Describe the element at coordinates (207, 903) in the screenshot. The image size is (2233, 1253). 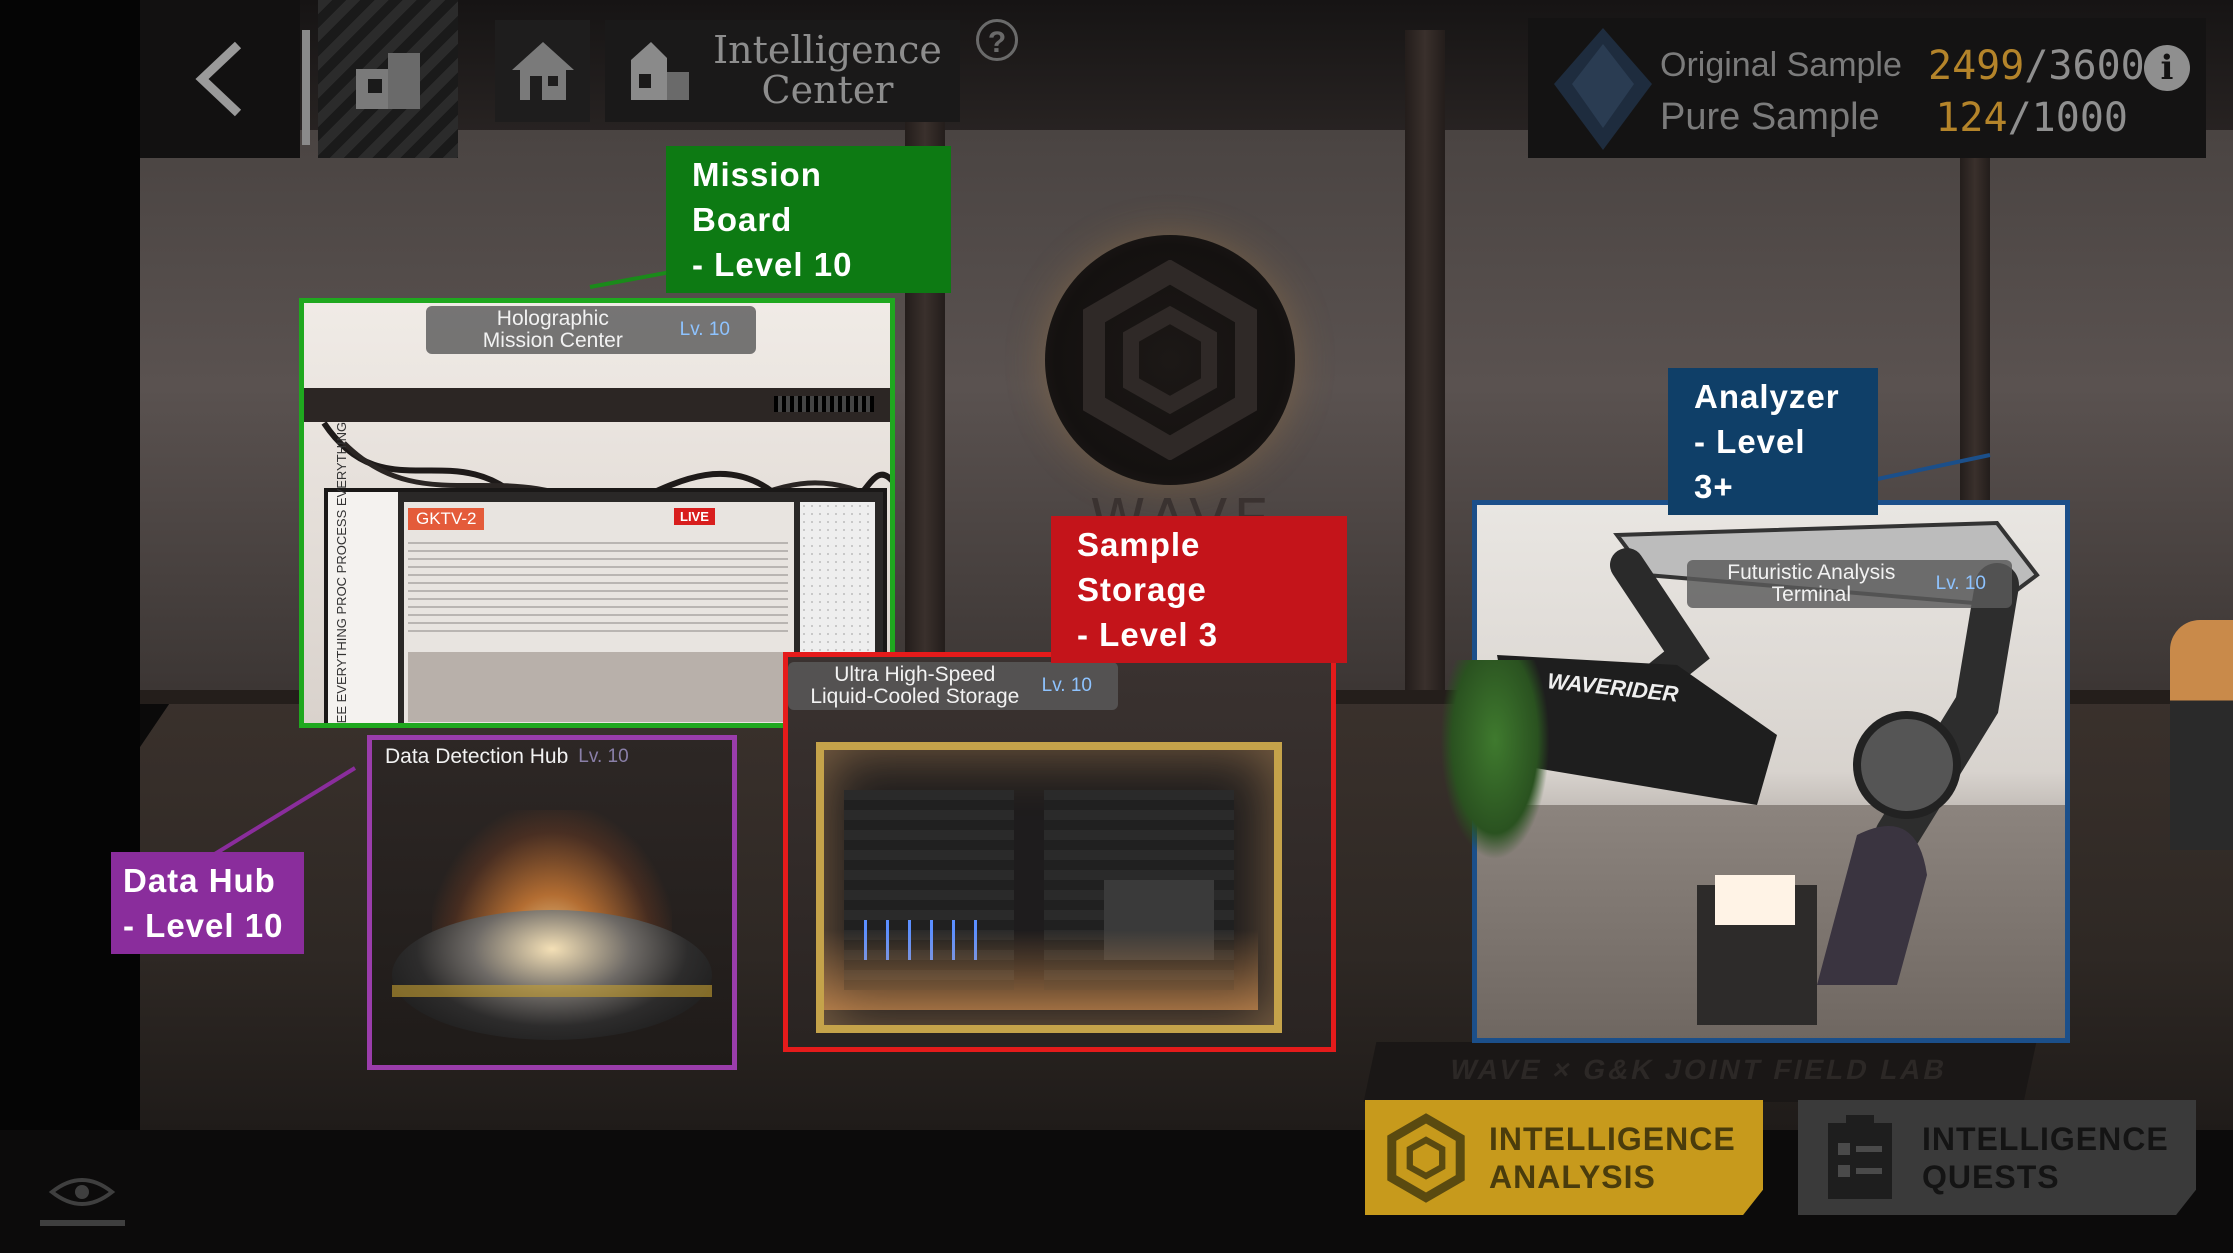
I see `data-hub-annotation: Data Hub - Level 10` at that location.